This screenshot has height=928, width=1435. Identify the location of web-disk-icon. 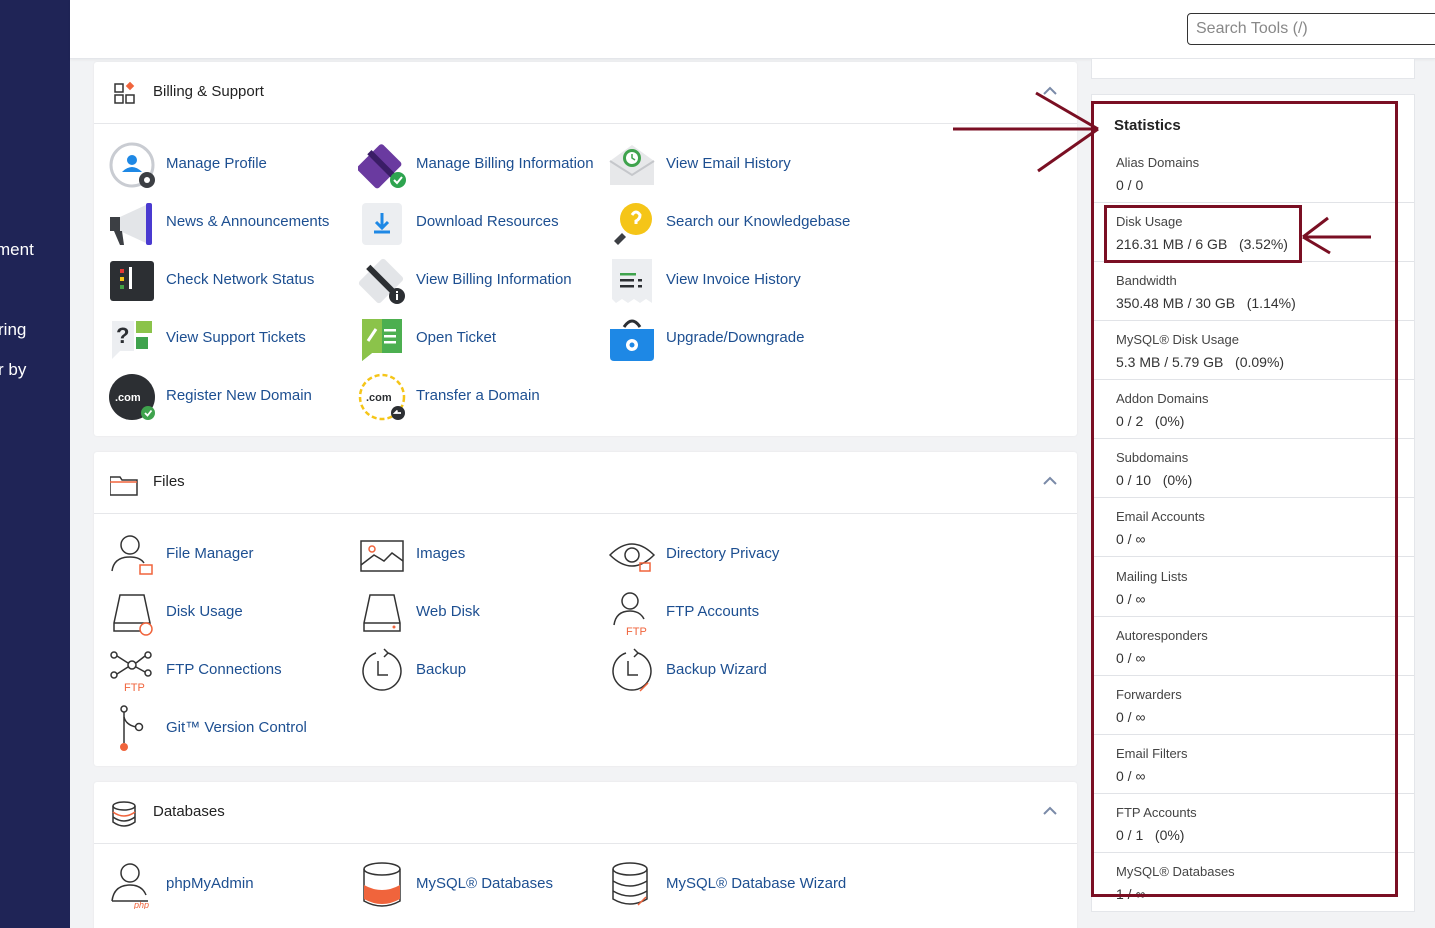
(382, 613).